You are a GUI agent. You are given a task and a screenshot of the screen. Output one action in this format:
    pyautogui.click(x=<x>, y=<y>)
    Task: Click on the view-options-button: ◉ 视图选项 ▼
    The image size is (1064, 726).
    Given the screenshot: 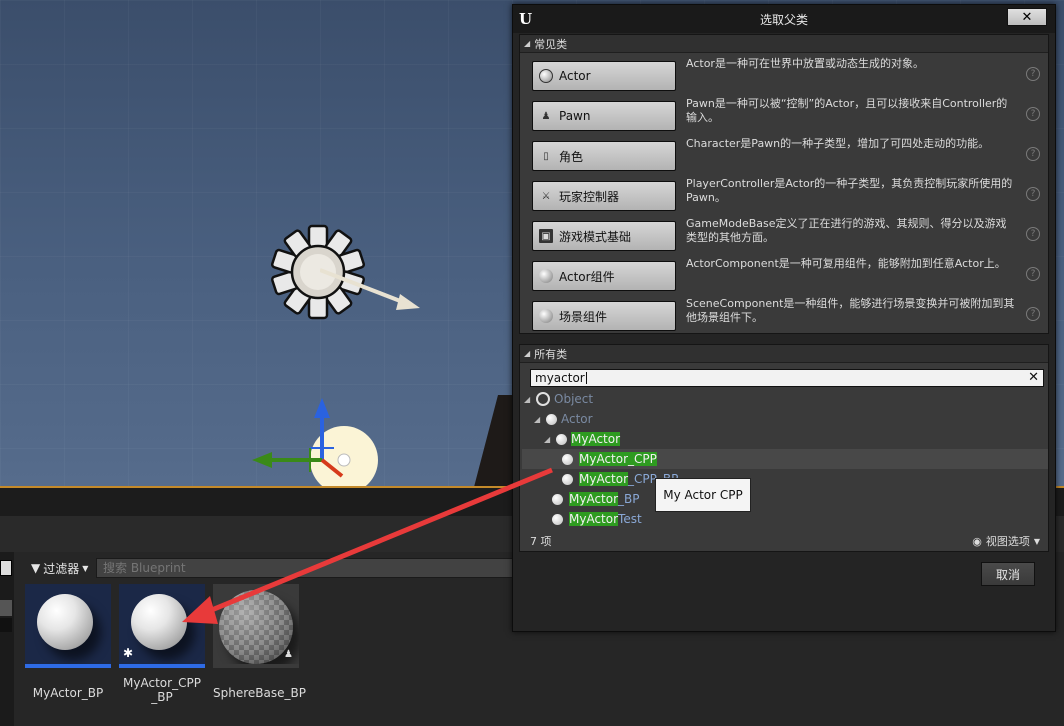 What is the action you would take?
    pyautogui.click(x=1006, y=541)
    